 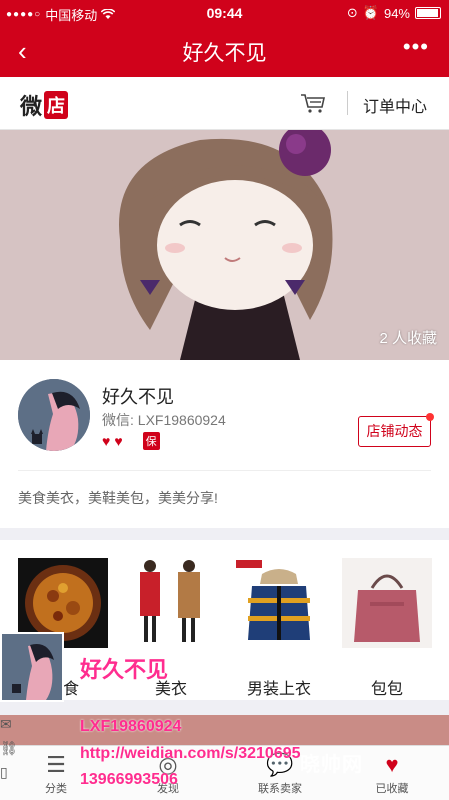 What do you see at coordinates (131, 441) in the screenshot?
I see `credit-badges: ♥ ♥ 保` at bounding box center [131, 441].